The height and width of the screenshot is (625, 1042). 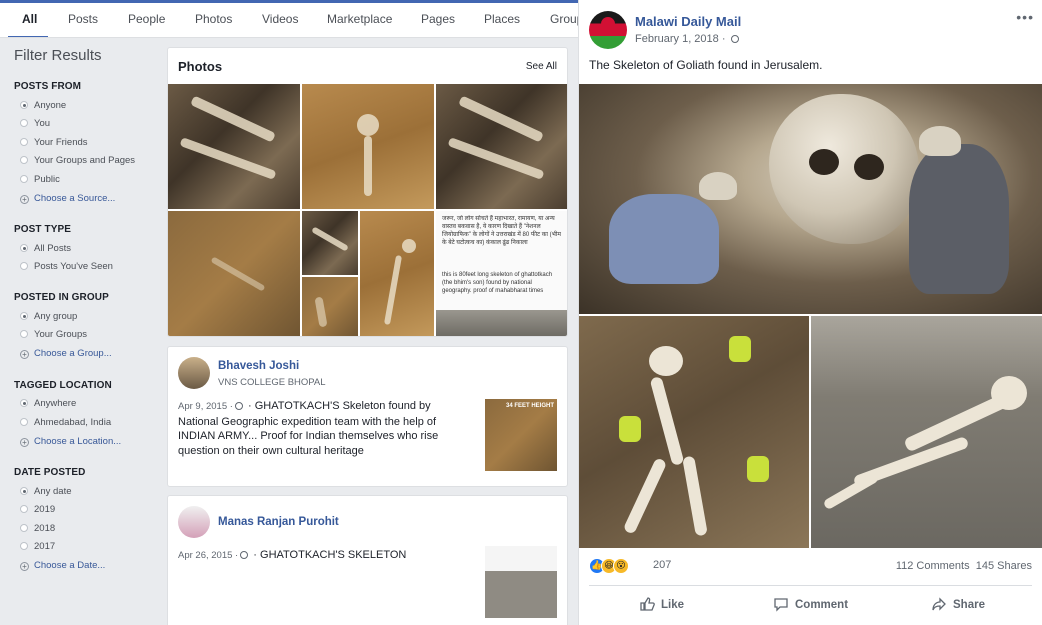 I want to click on post-author: Malawi Daily Mail, so click(x=688, y=21).